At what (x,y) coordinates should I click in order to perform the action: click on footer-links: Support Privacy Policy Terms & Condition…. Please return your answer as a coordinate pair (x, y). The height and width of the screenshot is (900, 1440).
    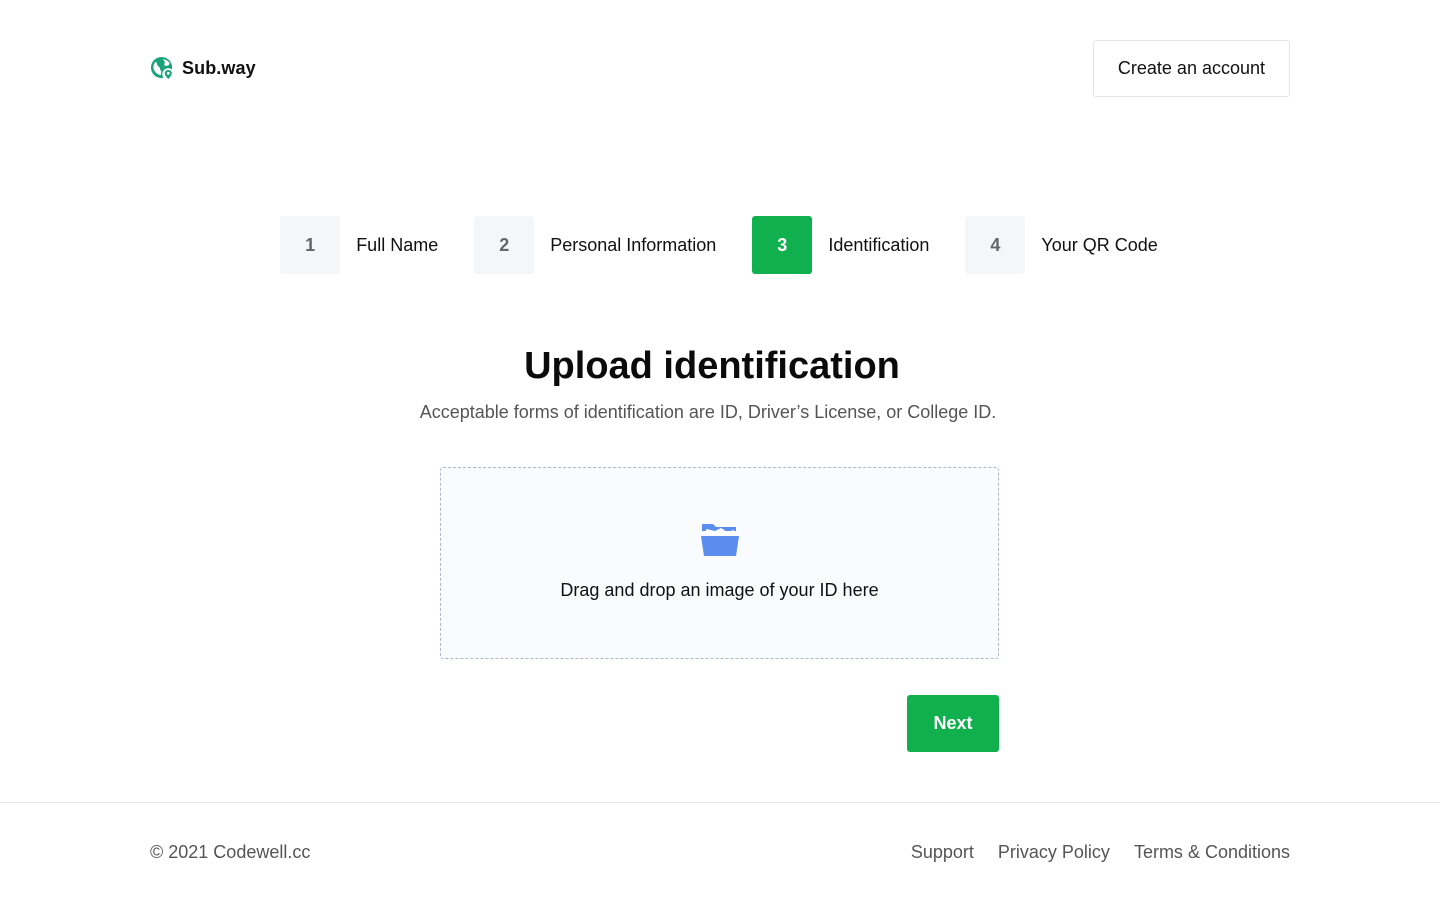
    Looking at the image, I should click on (1100, 852).